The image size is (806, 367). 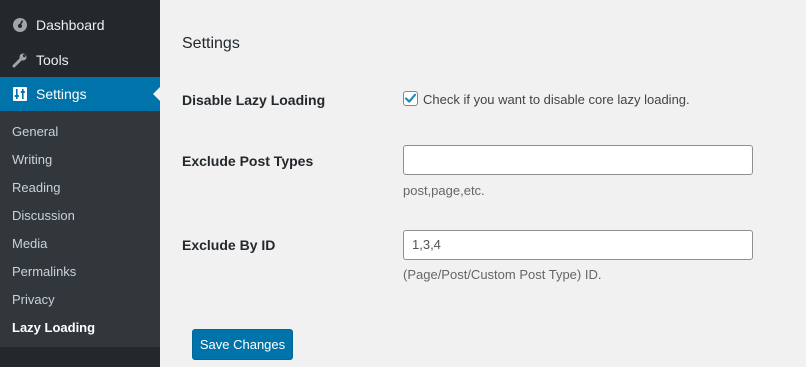 What do you see at coordinates (61, 94) in the screenshot?
I see `sidebar-item-label: Settings` at bounding box center [61, 94].